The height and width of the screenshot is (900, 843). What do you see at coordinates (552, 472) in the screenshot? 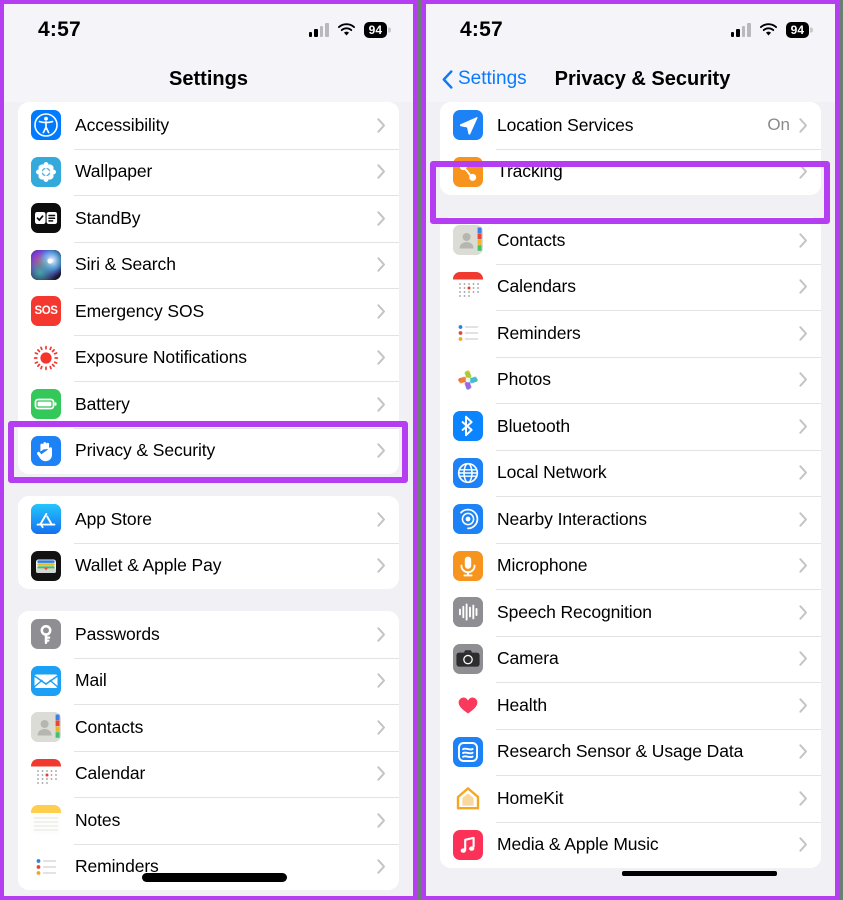
I see `list-item-label: Local Network` at bounding box center [552, 472].